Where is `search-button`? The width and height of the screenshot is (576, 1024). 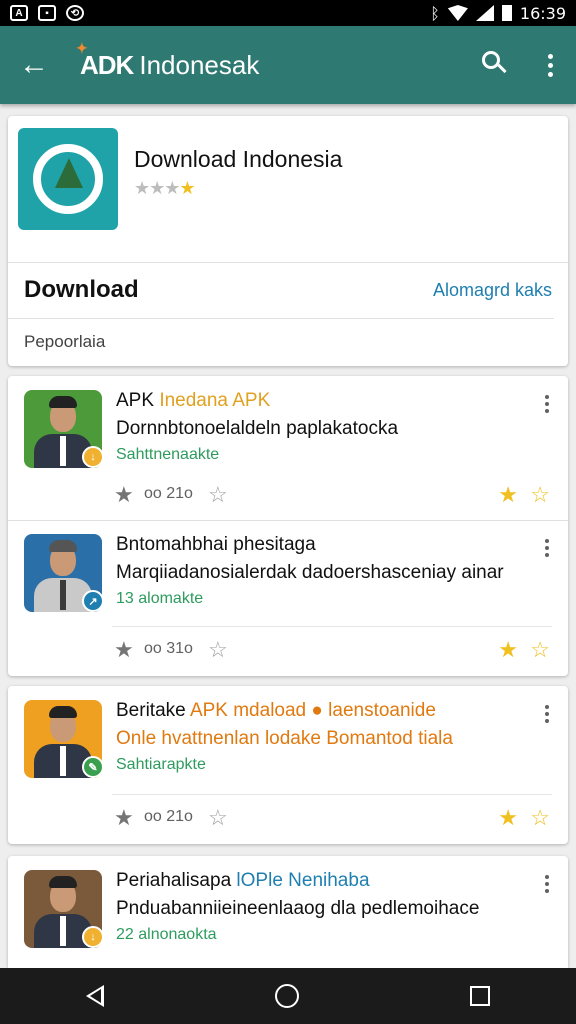
search-button is located at coordinates (496, 65).